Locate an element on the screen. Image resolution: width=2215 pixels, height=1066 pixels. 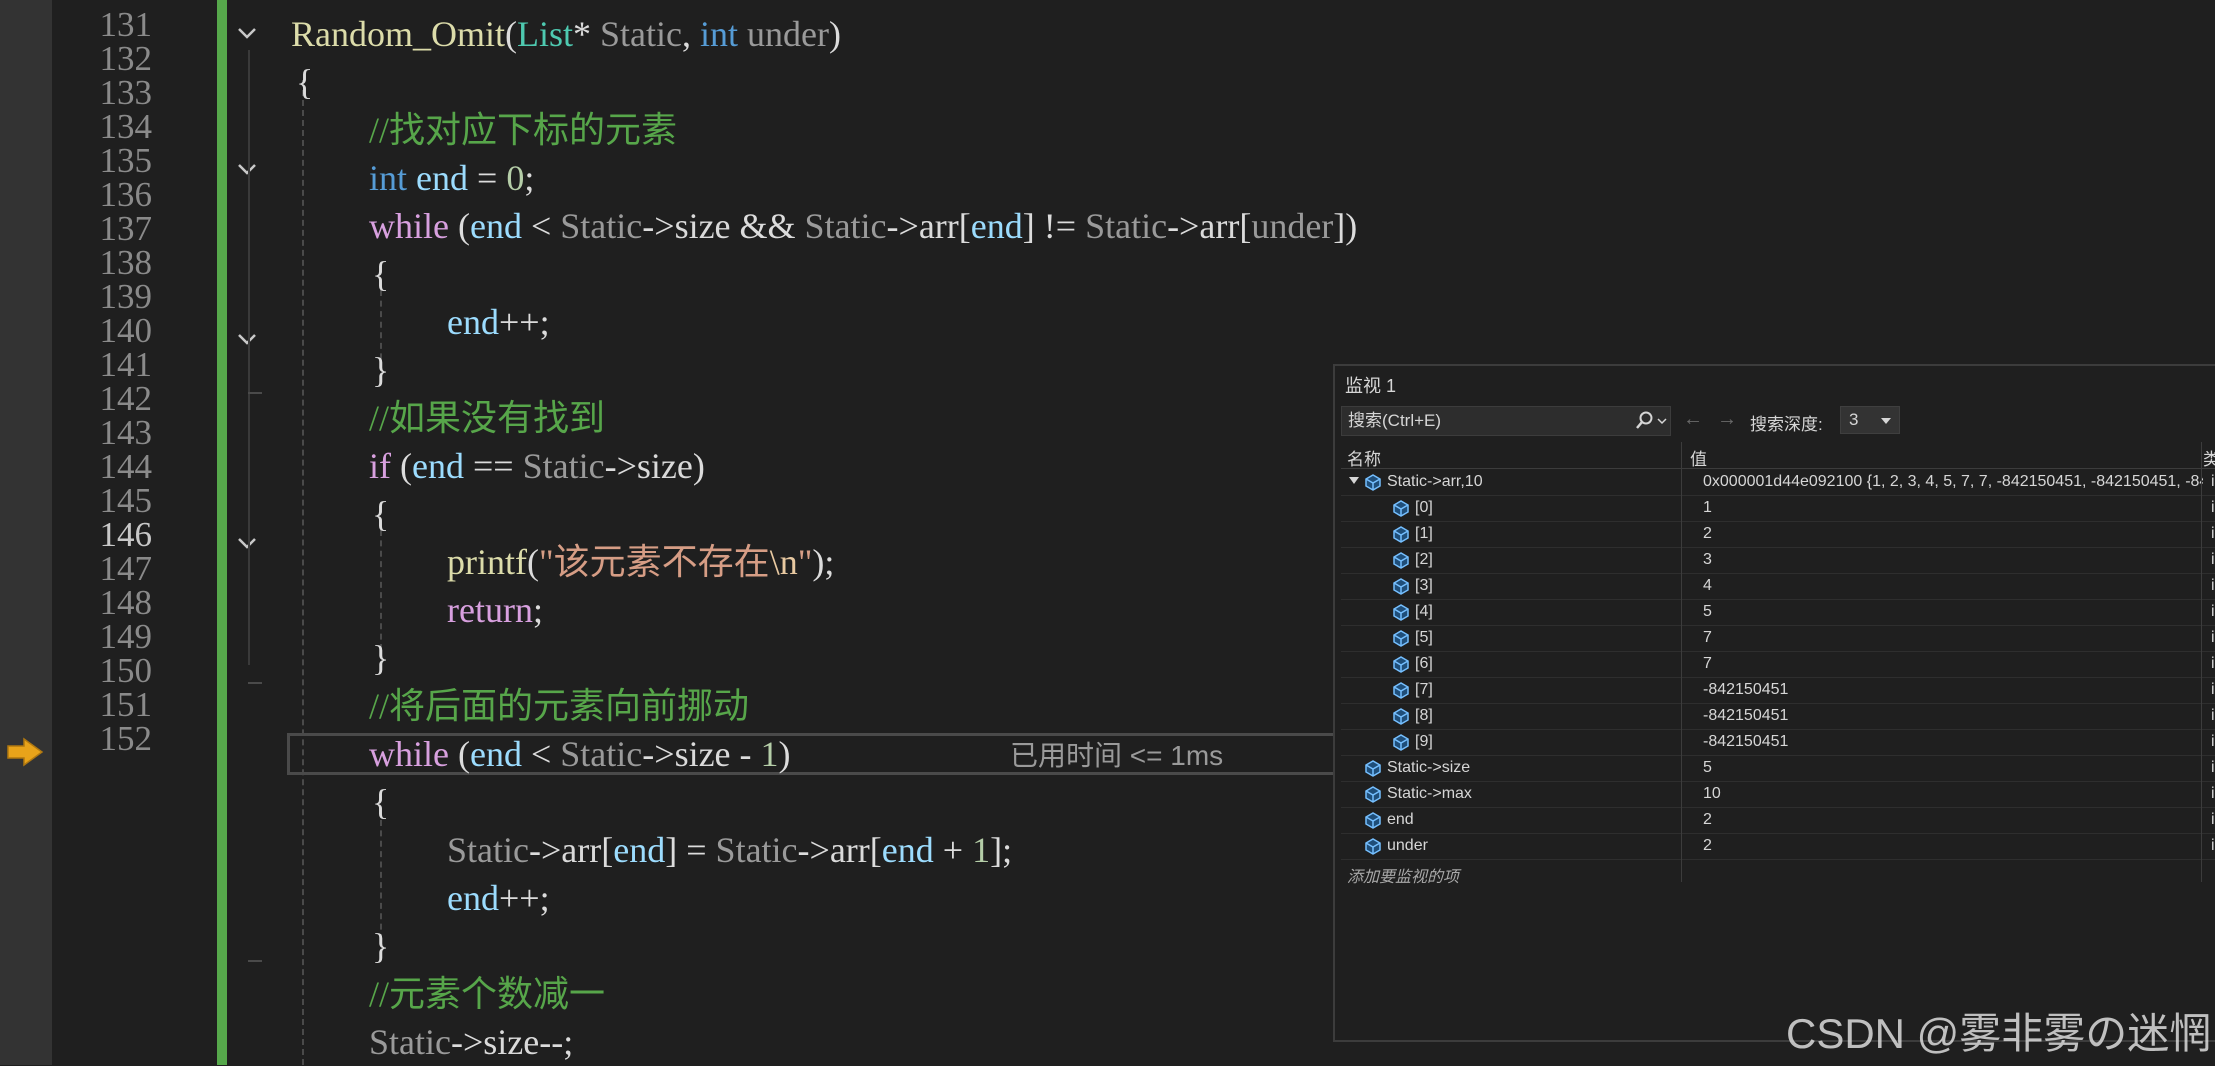
code-comment: //将后面的元素向前挪动 is located at coordinates (559, 706).